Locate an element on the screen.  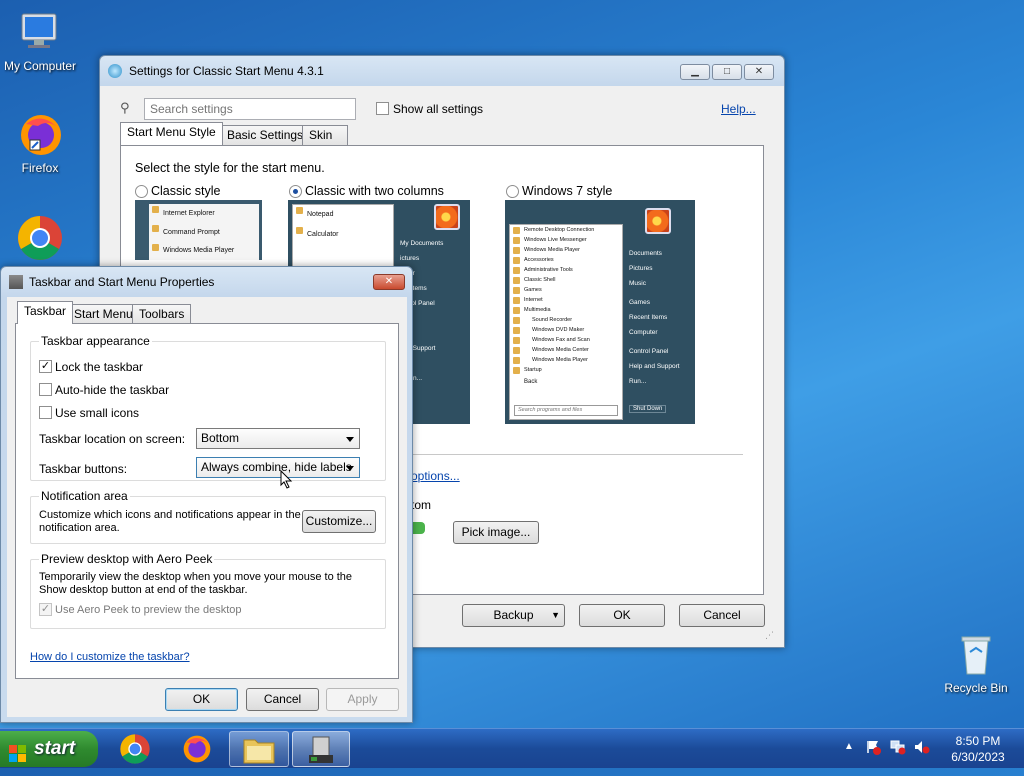
tab-start-menu-style: Start Menu Style is located at coordinates (171, 133).